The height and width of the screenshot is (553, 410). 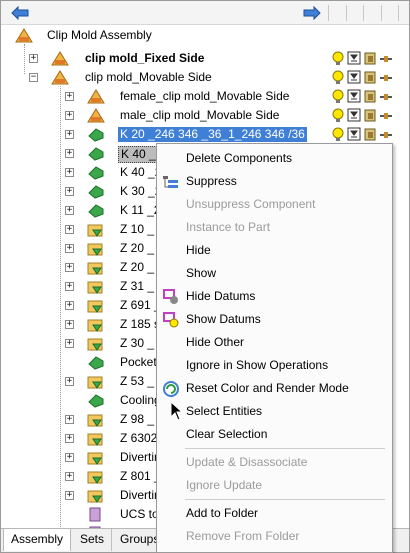 I want to click on ucs-icon, so click(x=96, y=514).